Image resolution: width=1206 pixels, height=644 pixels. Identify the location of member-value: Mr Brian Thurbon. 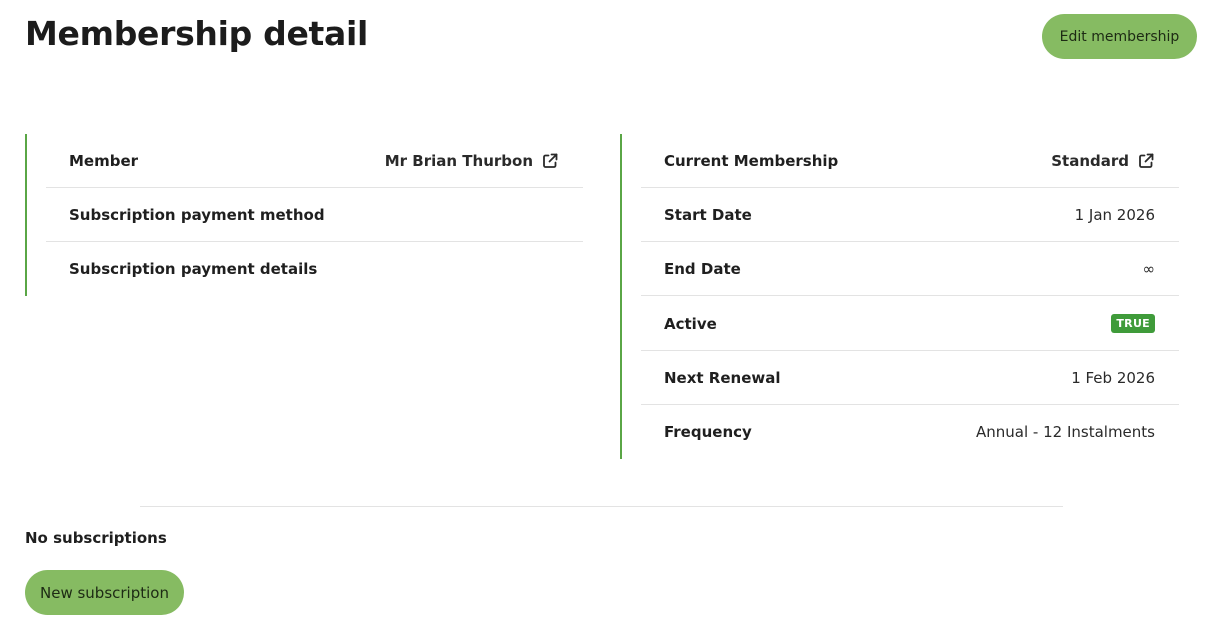
(472, 161).